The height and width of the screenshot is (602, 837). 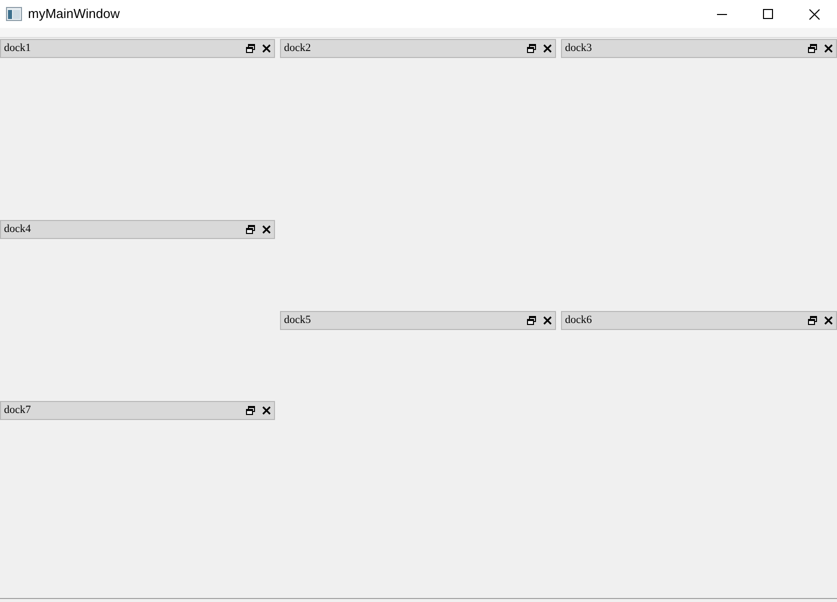 What do you see at coordinates (18, 410) in the screenshot?
I see `dock-title: dock7` at bounding box center [18, 410].